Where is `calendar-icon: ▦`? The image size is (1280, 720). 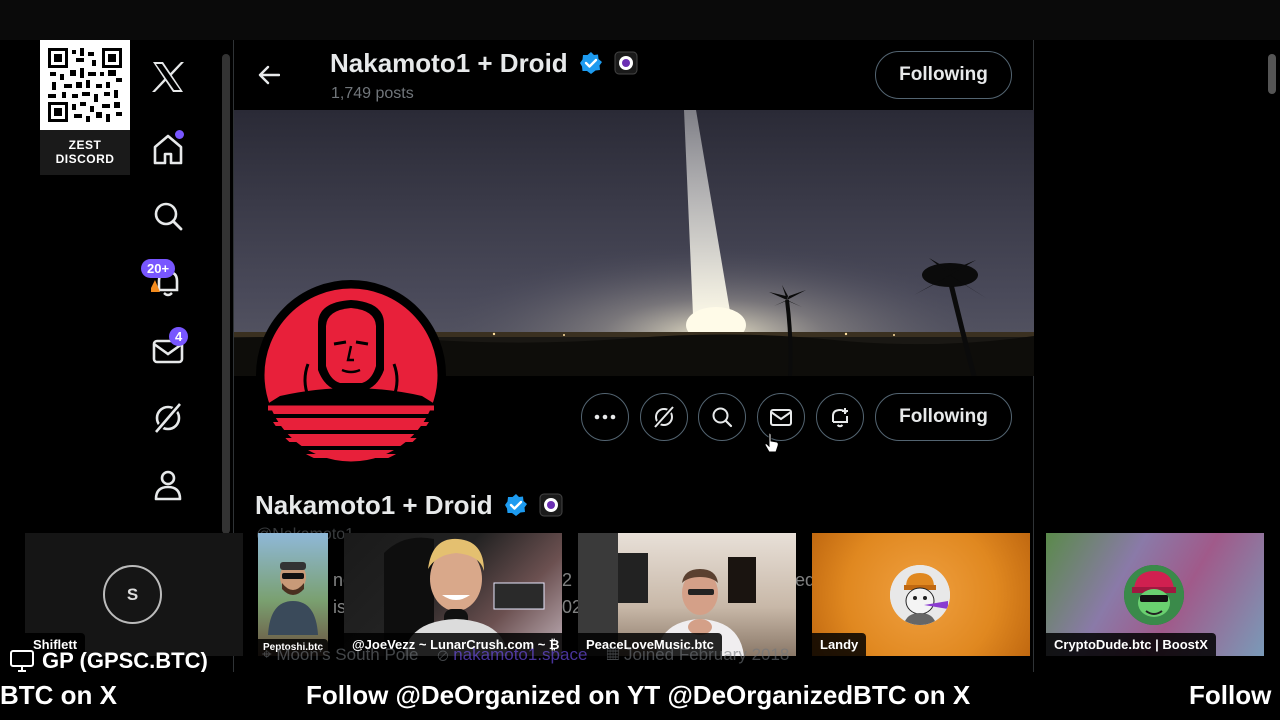 calendar-icon: ▦ is located at coordinates (613, 654).